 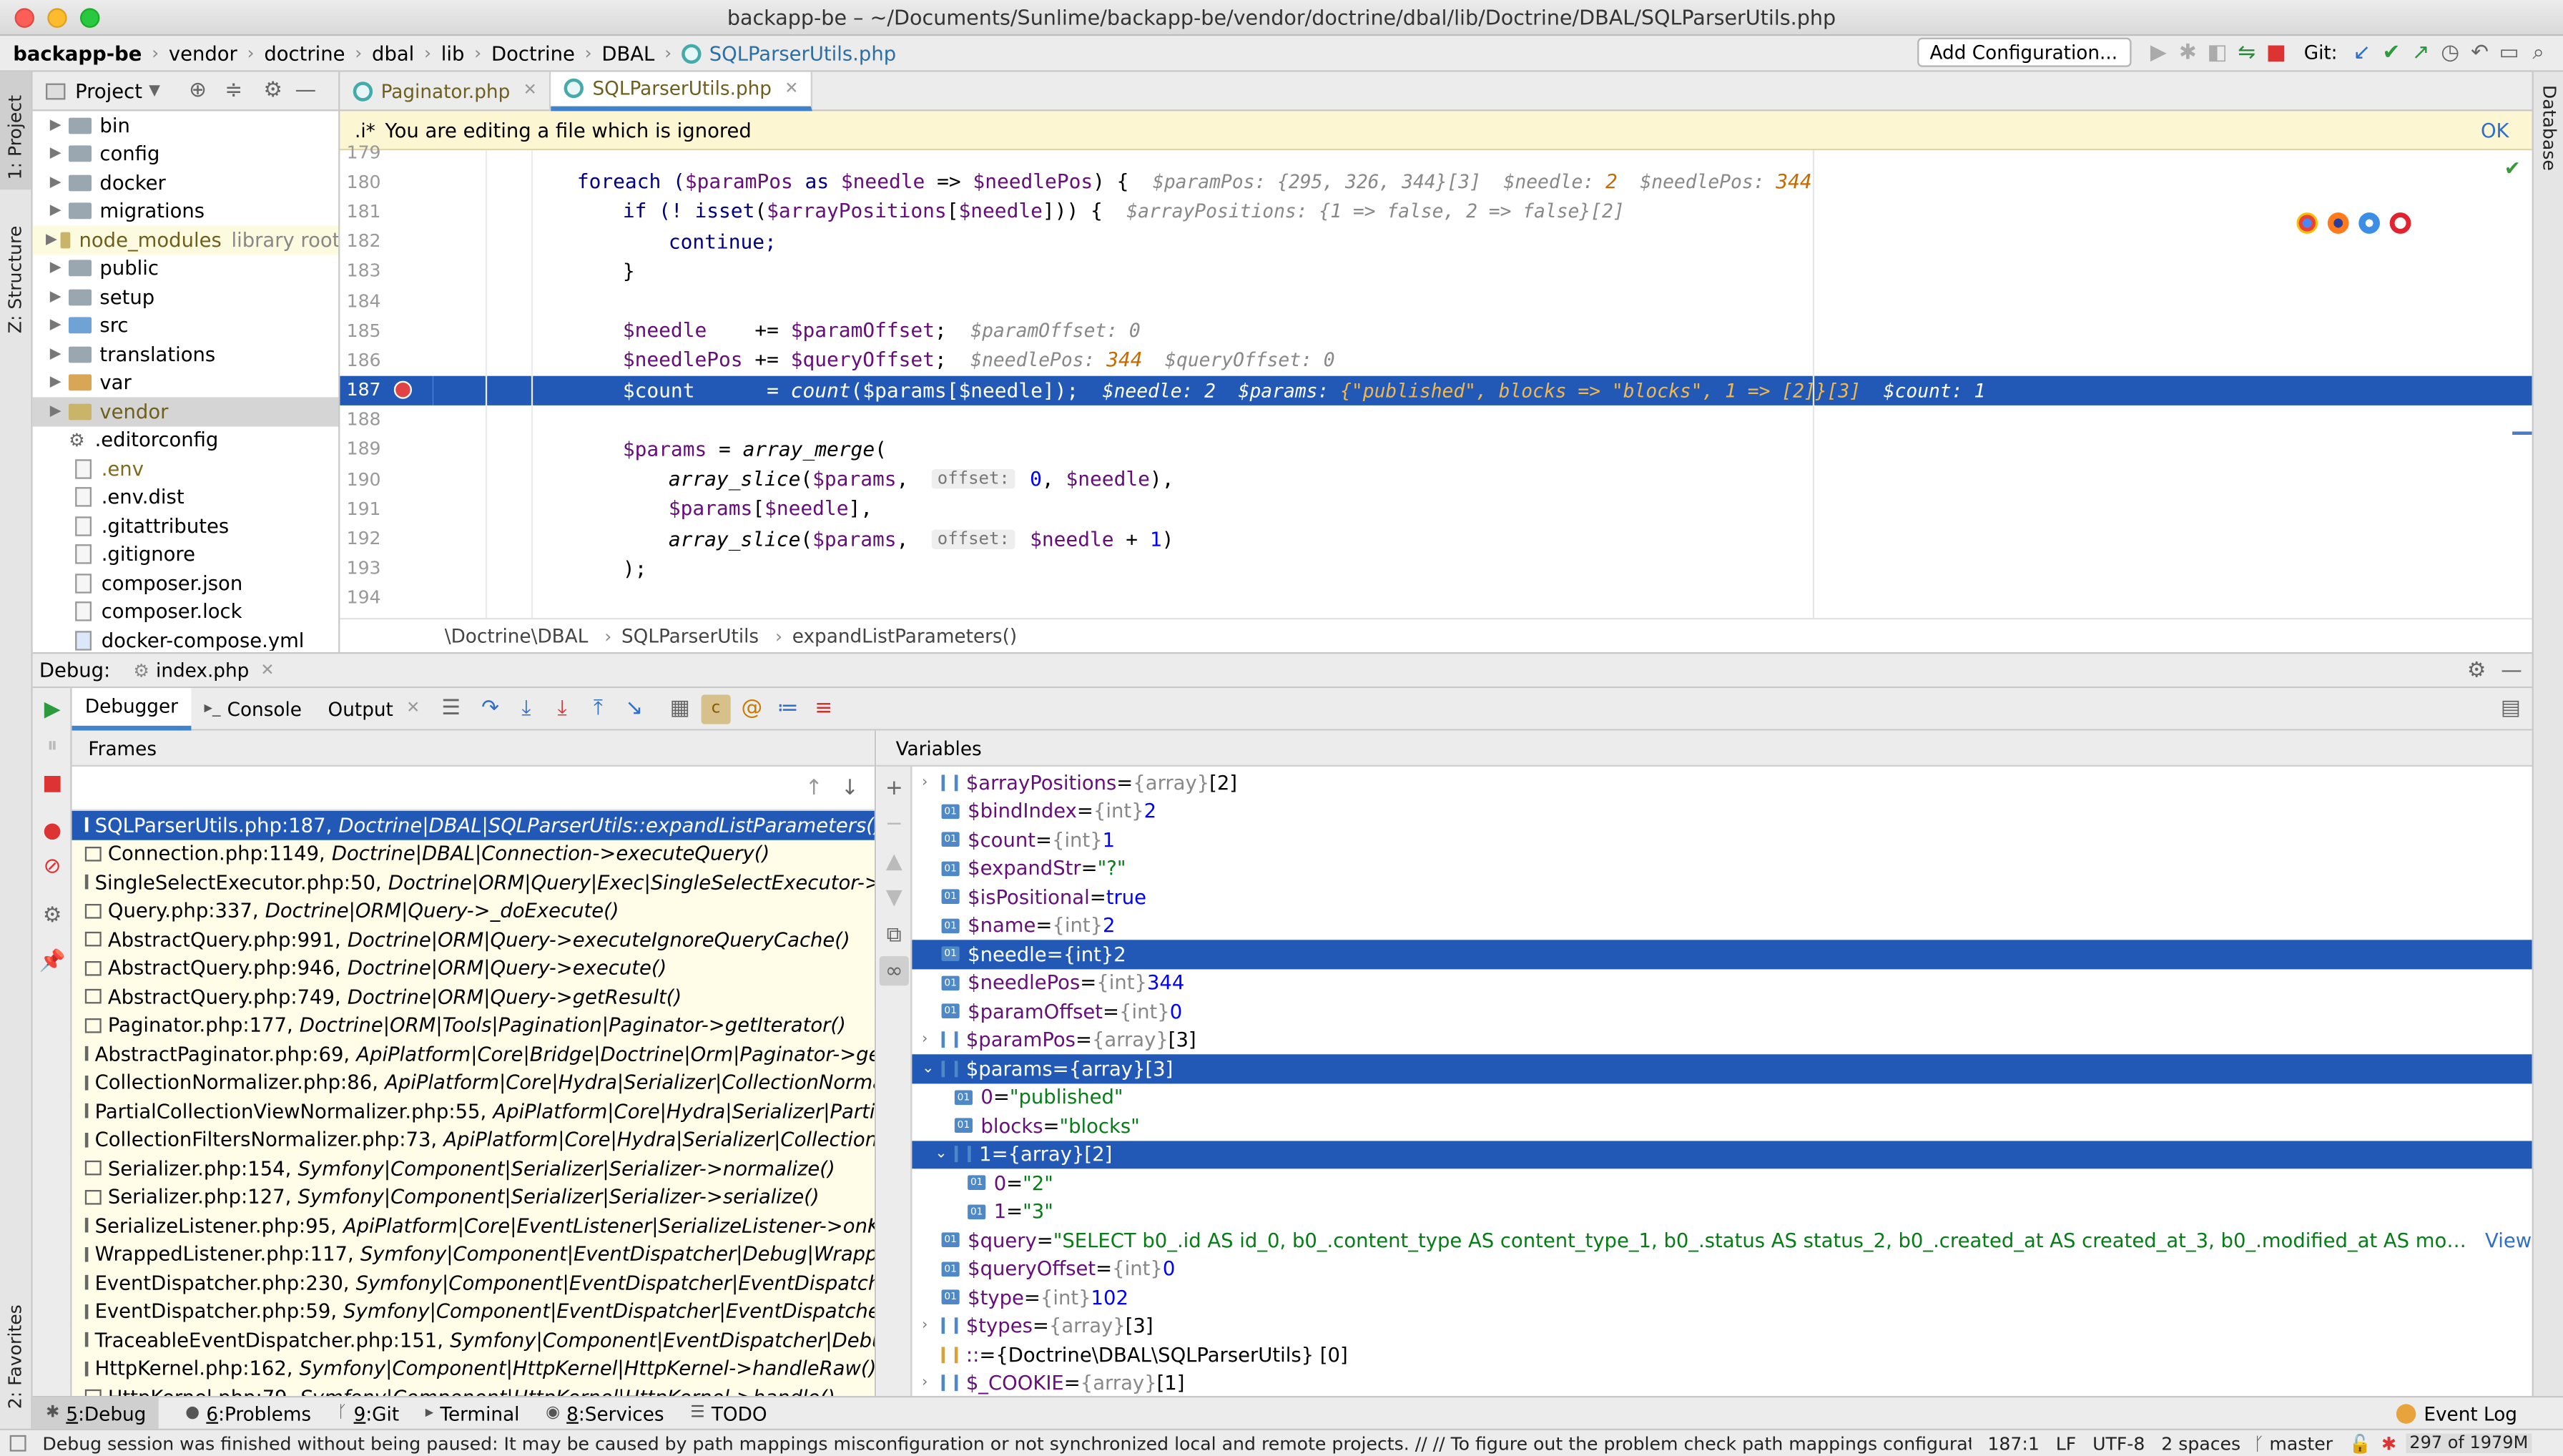 I want to click on tab-debugger: Debugger, so click(x=132, y=708).